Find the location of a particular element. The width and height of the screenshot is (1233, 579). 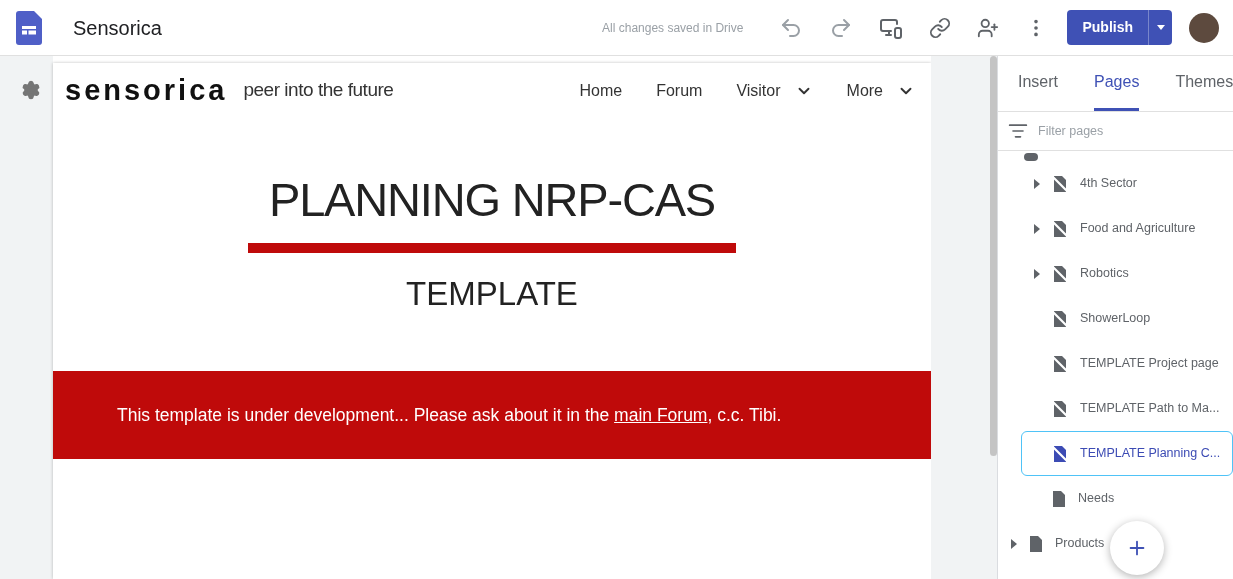

sites-logo-icon is located at coordinates (29, 27).